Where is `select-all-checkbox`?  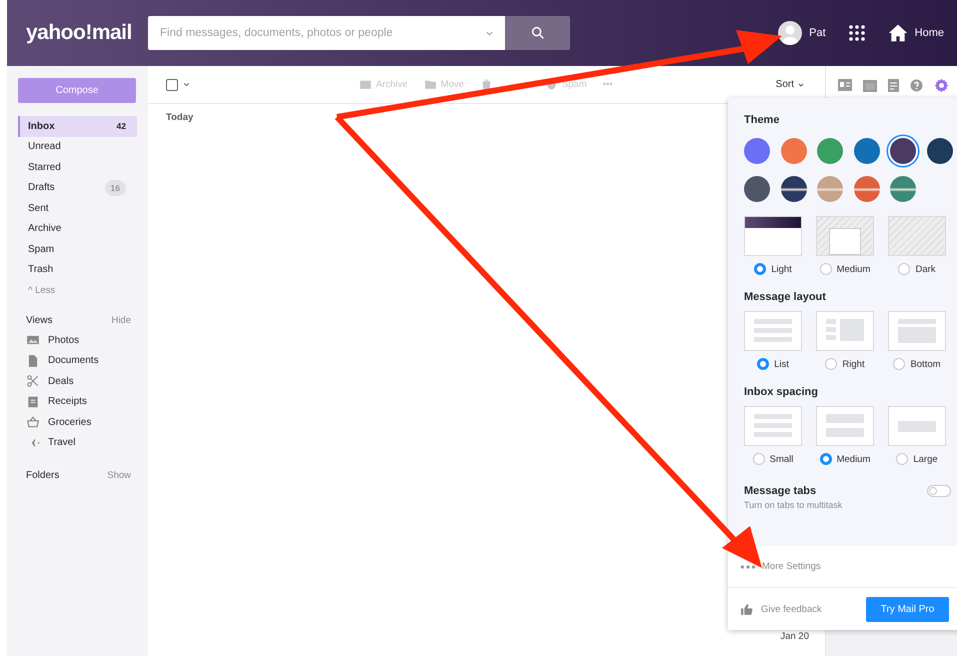 select-all-checkbox is located at coordinates (178, 84).